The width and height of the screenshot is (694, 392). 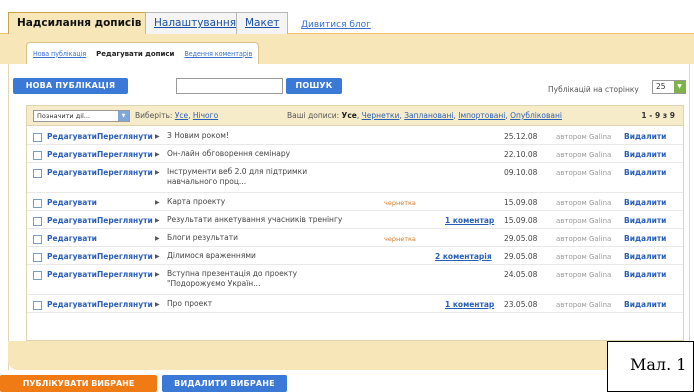 What do you see at coordinates (70, 86) in the screenshot?
I see `new-post-button: НОВА ПУБЛІКАЦІЯ` at bounding box center [70, 86].